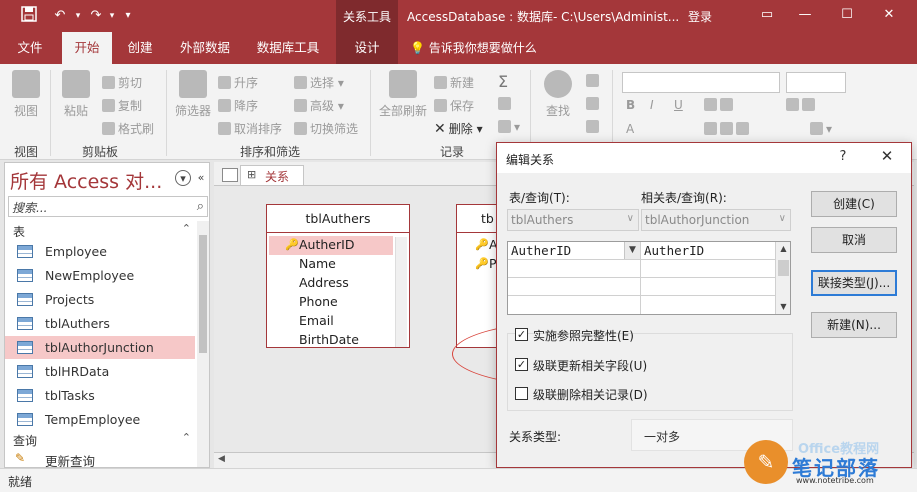 This screenshot has width=917, height=492. Describe the element at coordinates (630, 129) in the screenshot. I see `font-color-button: A` at that location.